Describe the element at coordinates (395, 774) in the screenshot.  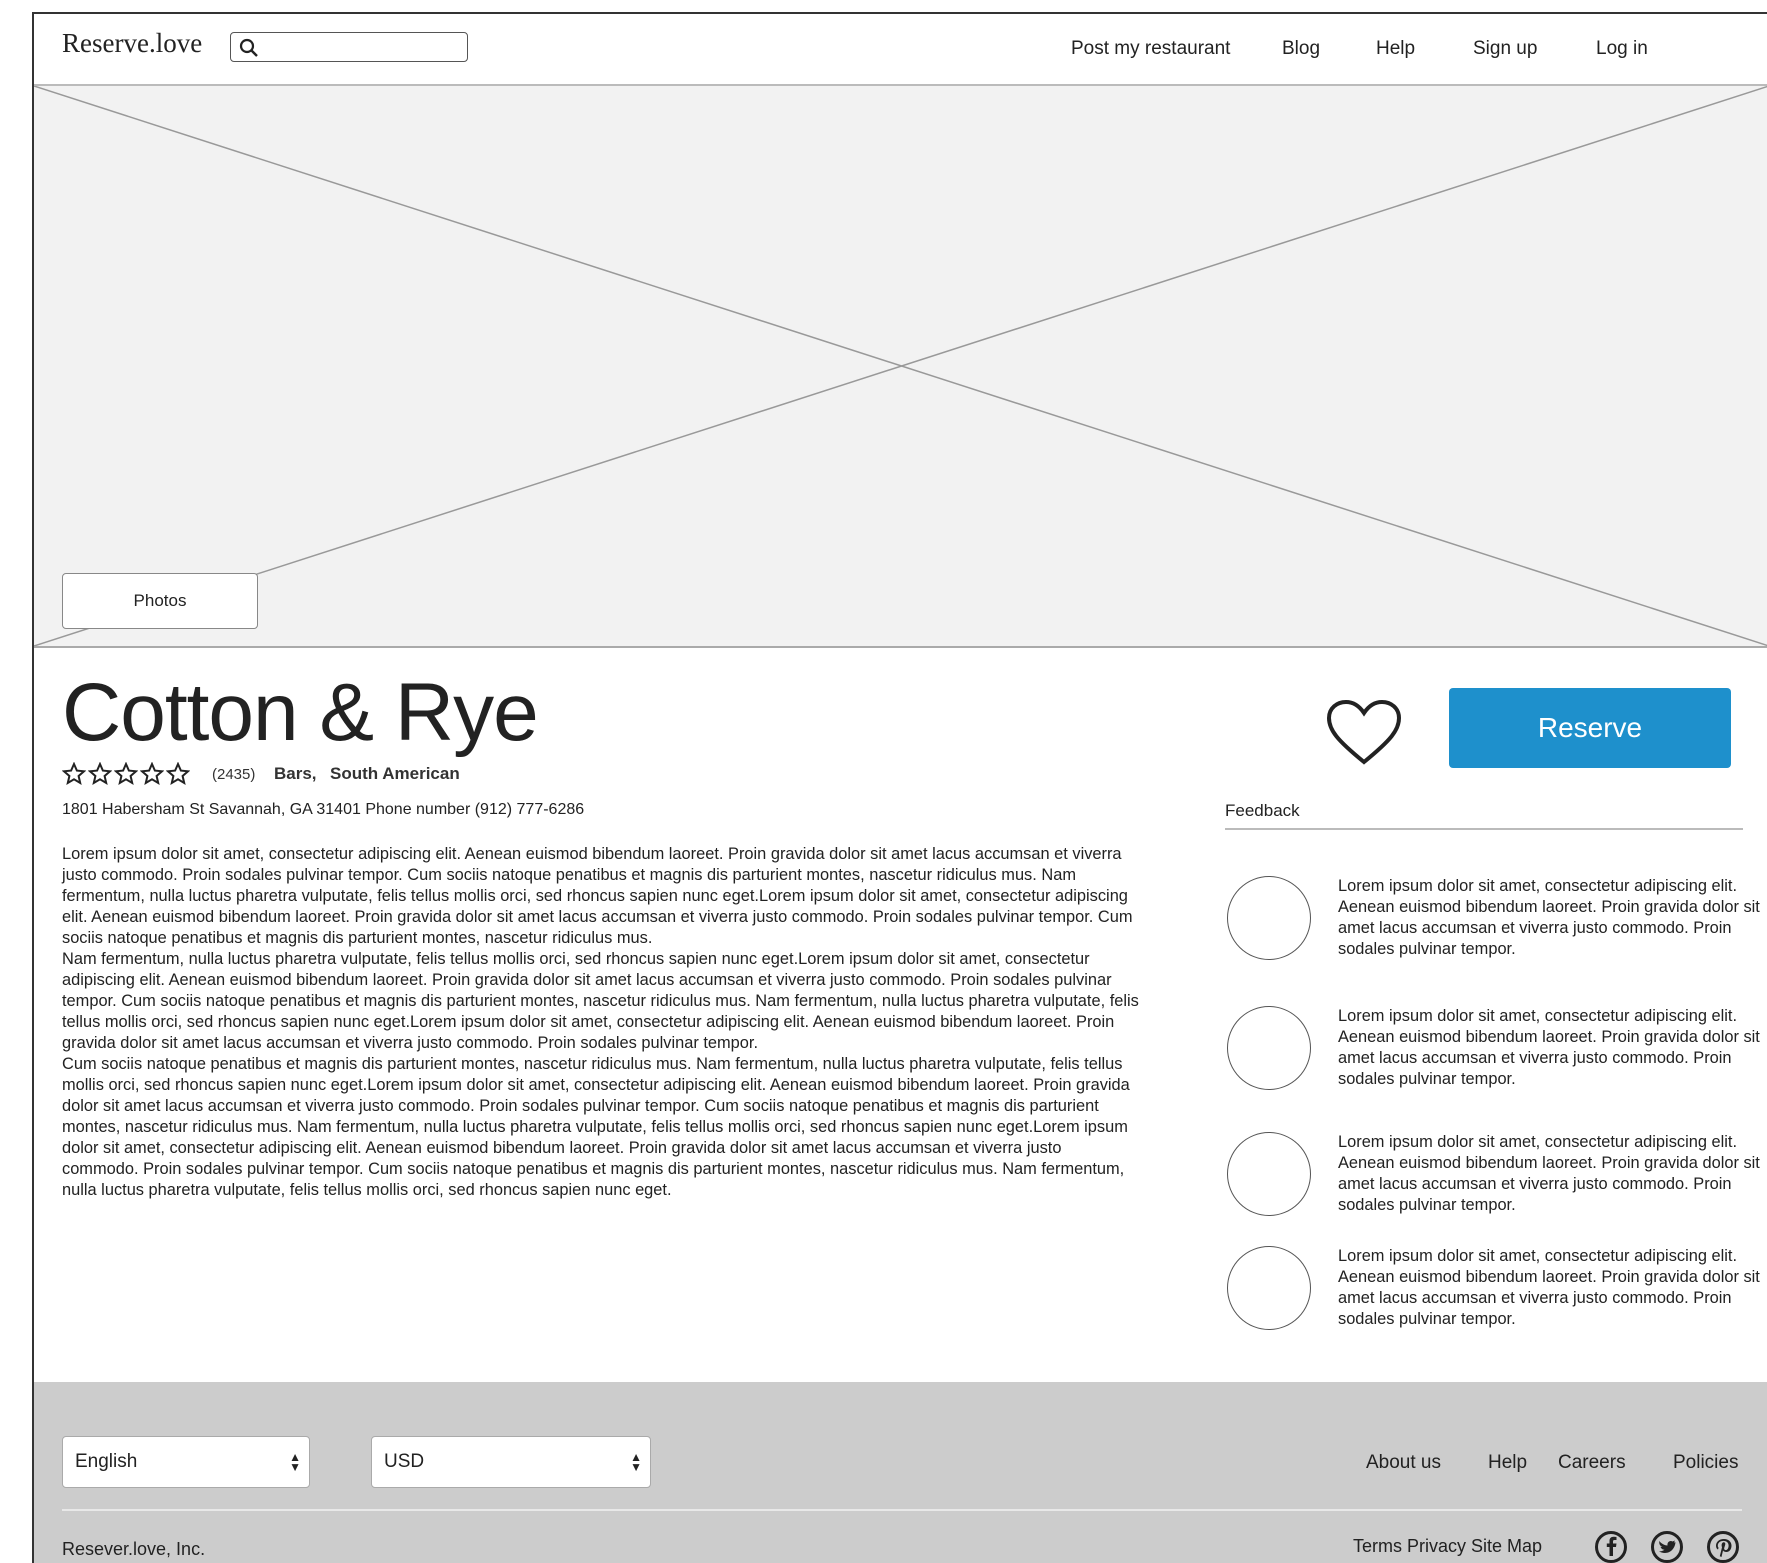
I see `category-tag: South American` at that location.